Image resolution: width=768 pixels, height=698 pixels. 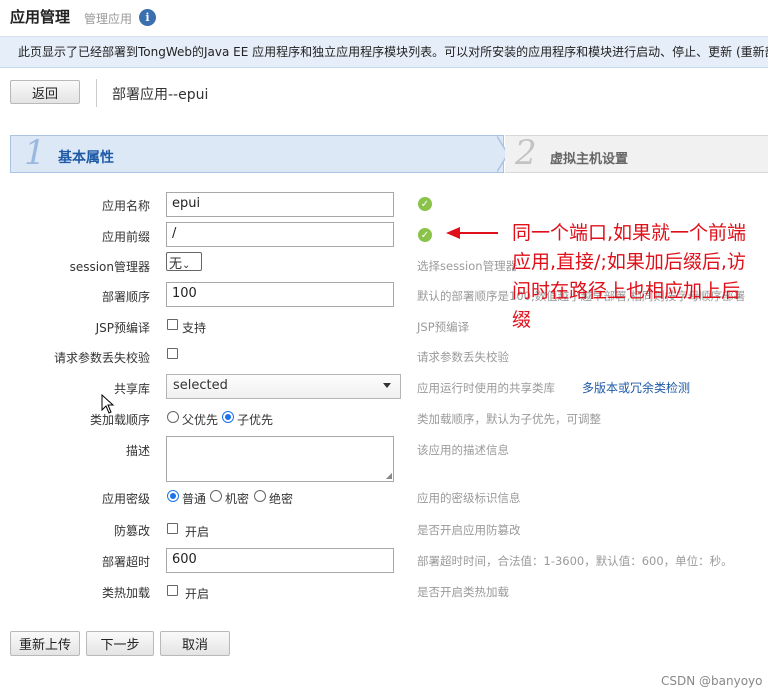 What do you see at coordinates (125, 593) in the screenshot?
I see `hot-load-label: 类热加载` at bounding box center [125, 593].